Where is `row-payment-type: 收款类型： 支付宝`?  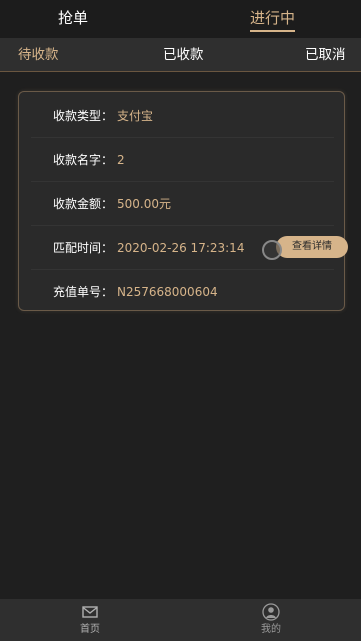 row-payment-type: 收款类型： 支付宝 is located at coordinates (182, 116).